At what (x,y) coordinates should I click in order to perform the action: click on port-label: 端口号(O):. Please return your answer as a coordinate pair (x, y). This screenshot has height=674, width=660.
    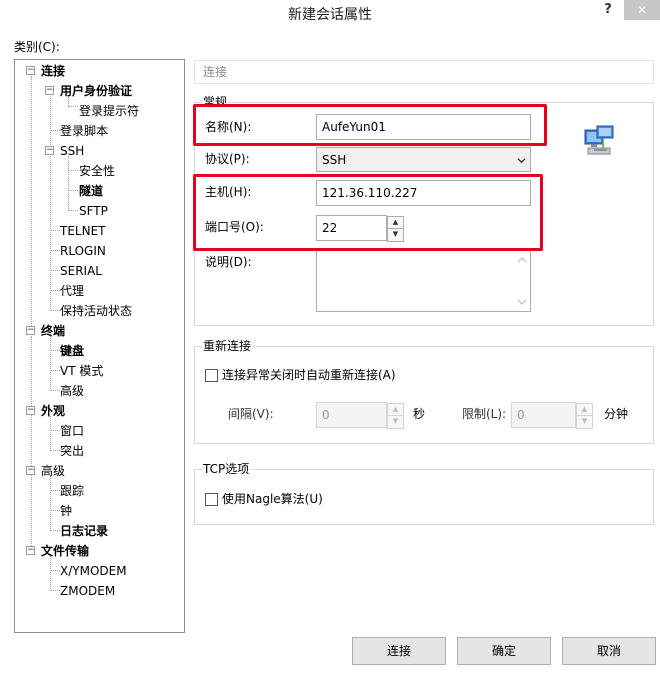
    Looking at the image, I should click on (234, 227).